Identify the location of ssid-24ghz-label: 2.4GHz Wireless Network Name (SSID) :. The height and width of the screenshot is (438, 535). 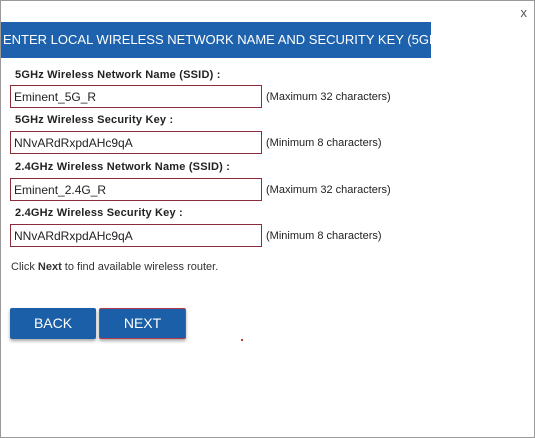
(123, 167).